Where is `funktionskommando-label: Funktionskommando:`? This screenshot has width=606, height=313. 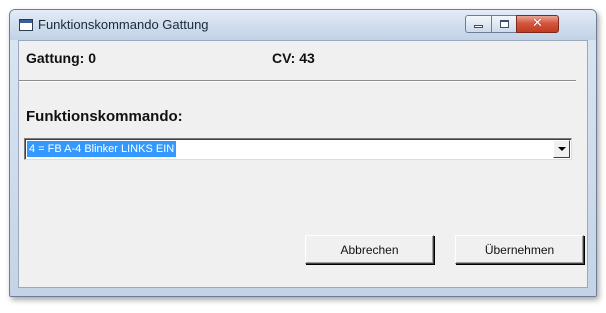 funktionskommando-label: Funktionskommando: is located at coordinates (104, 116).